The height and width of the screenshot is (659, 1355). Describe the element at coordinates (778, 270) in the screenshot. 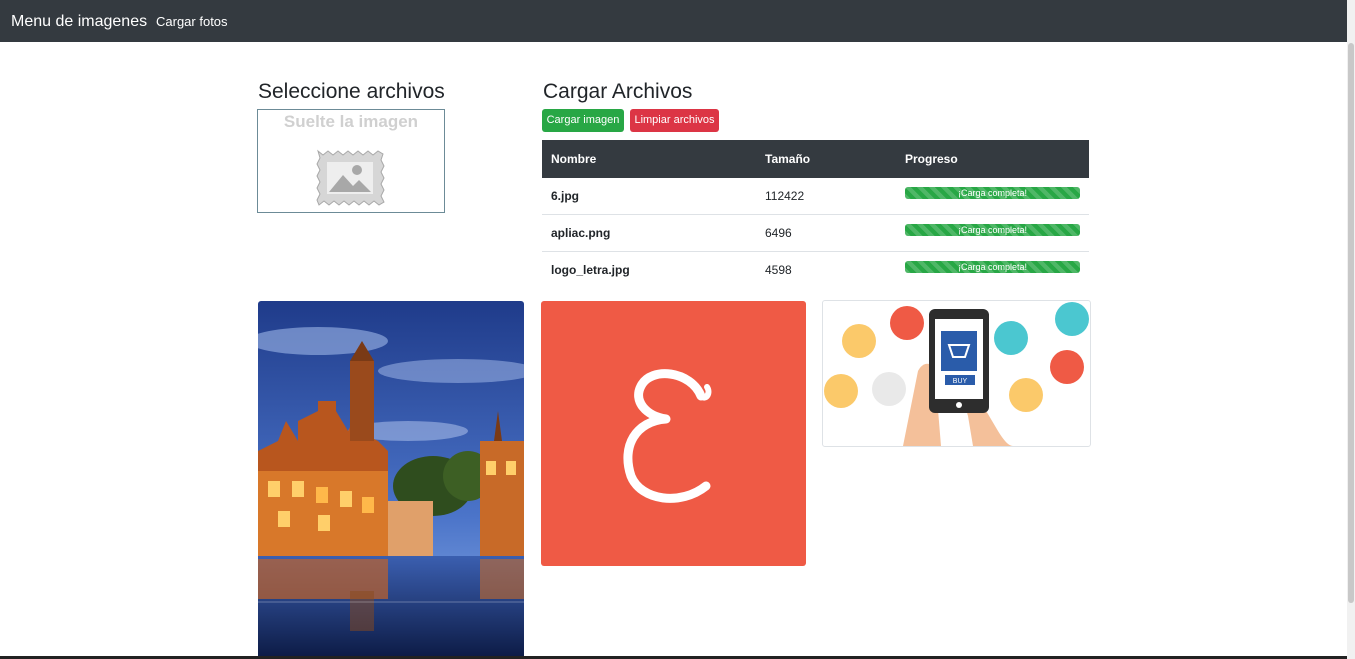

I see `file-size: 4598` at that location.